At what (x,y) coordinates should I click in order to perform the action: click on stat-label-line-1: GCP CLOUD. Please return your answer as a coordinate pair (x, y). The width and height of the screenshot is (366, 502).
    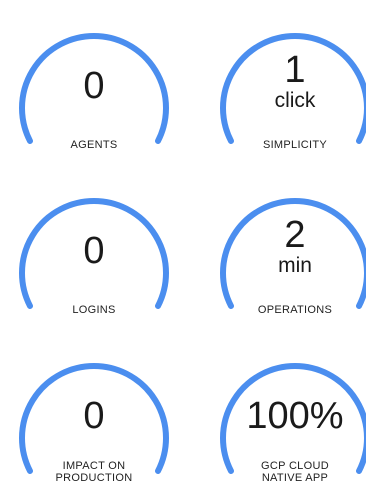
    Looking at the image, I should click on (295, 466).